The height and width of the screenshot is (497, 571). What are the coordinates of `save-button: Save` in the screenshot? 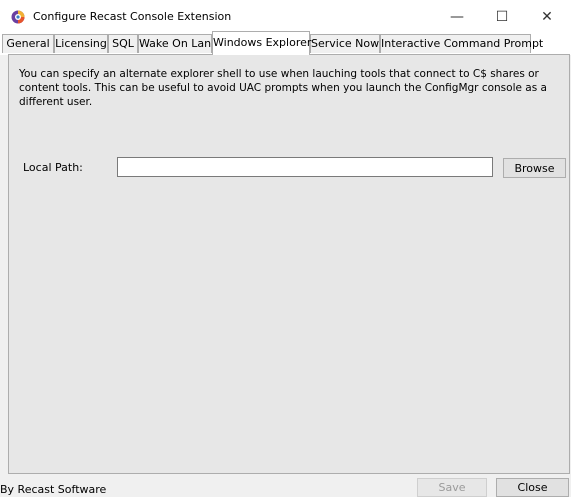 It's located at (452, 487).